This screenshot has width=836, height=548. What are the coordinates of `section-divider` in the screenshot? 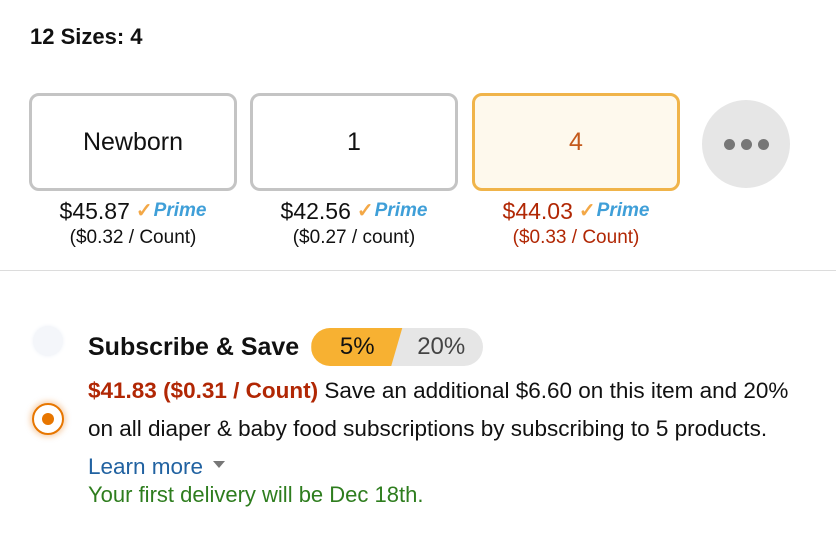 It's located at (418, 270).